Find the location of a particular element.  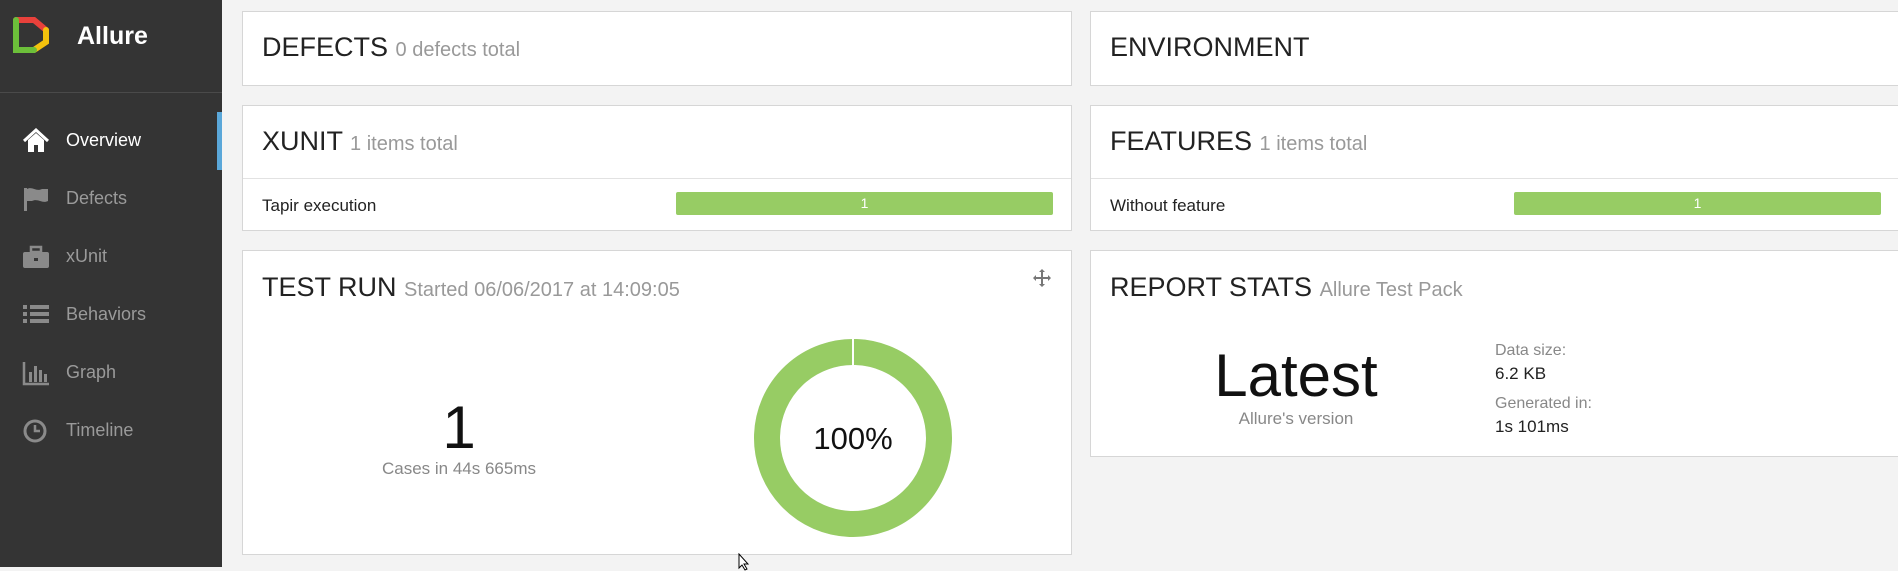

sidebar-item-overview: Overview is located at coordinates (111, 141).